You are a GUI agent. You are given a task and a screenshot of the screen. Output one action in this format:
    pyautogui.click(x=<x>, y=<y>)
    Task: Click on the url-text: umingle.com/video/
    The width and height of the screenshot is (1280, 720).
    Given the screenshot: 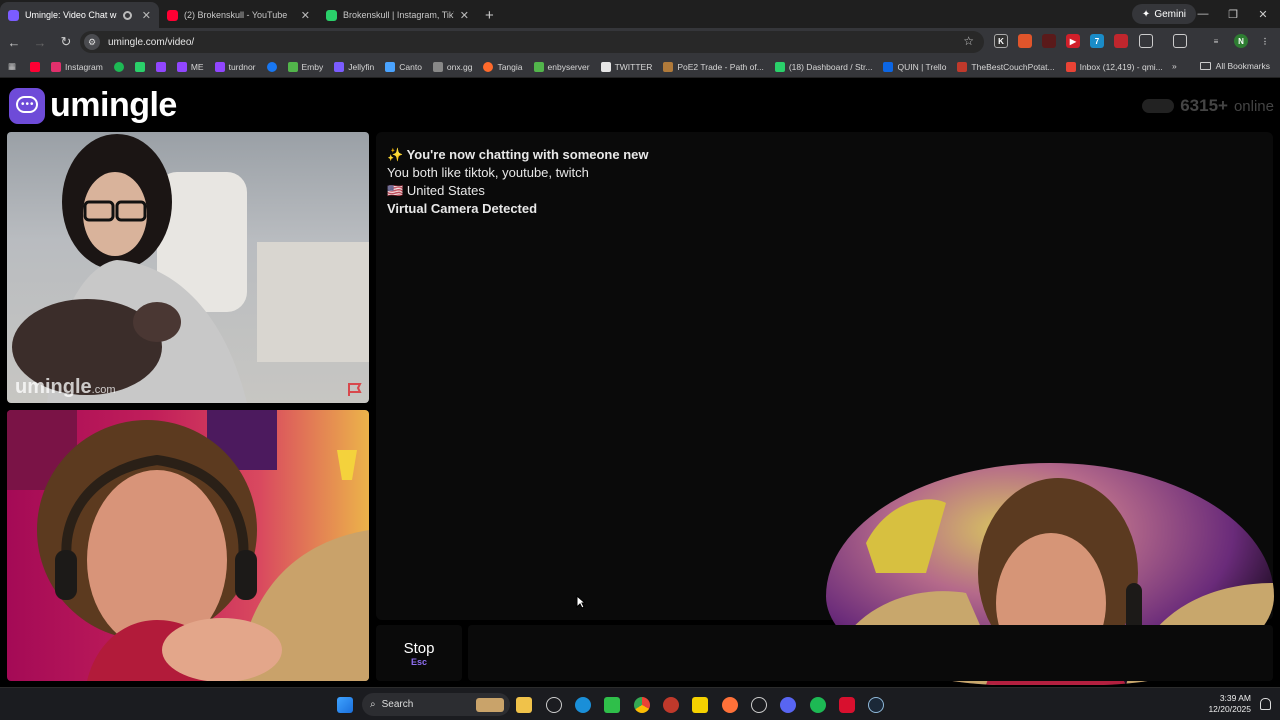 What is the action you would take?
    pyautogui.click(x=151, y=42)
    